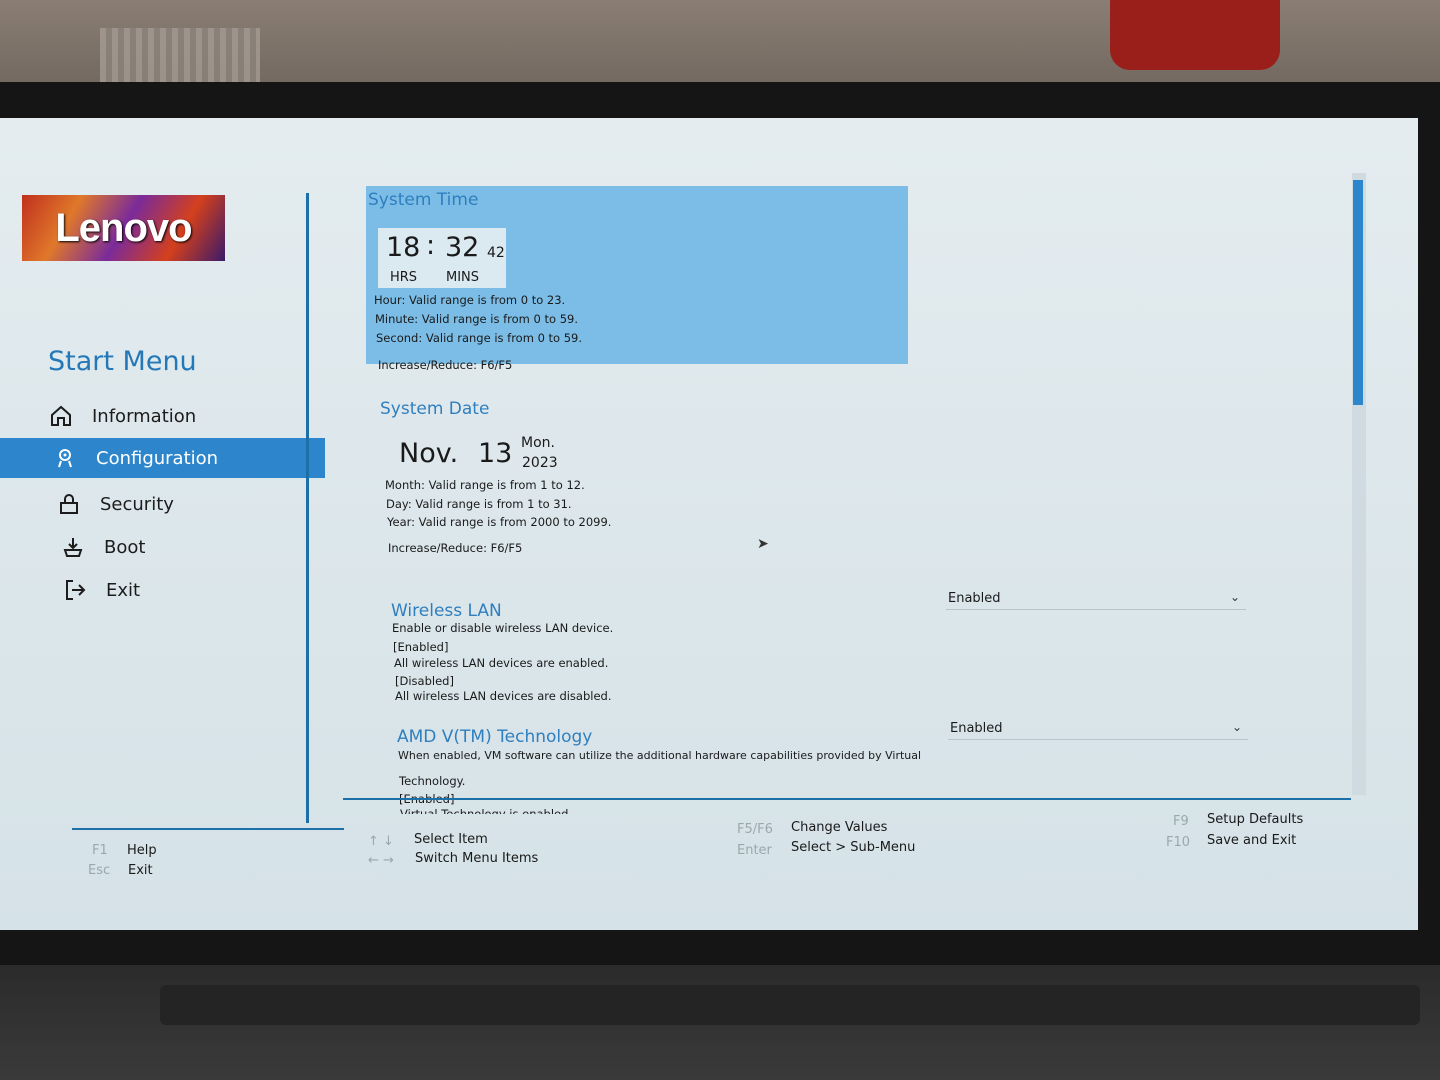 This screenshot has height=1080, width=1440. Describe the element at coordinates (503, 696) in the screenshot. I see `wireless-disabled-desc: All wireless LAN devices are disabled.` at that location.